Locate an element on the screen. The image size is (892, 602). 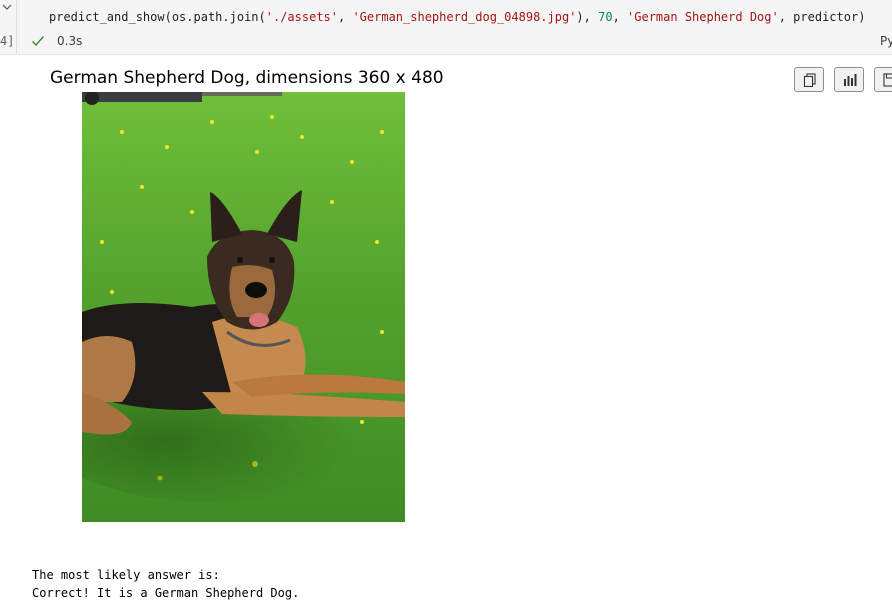
stdout-line: Correct! It is a German Shepherd Dog. is located at coordinates (166, 593).